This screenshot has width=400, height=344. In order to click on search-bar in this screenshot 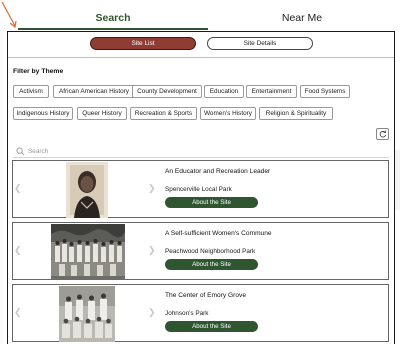, I will do `click(201, 151)`.